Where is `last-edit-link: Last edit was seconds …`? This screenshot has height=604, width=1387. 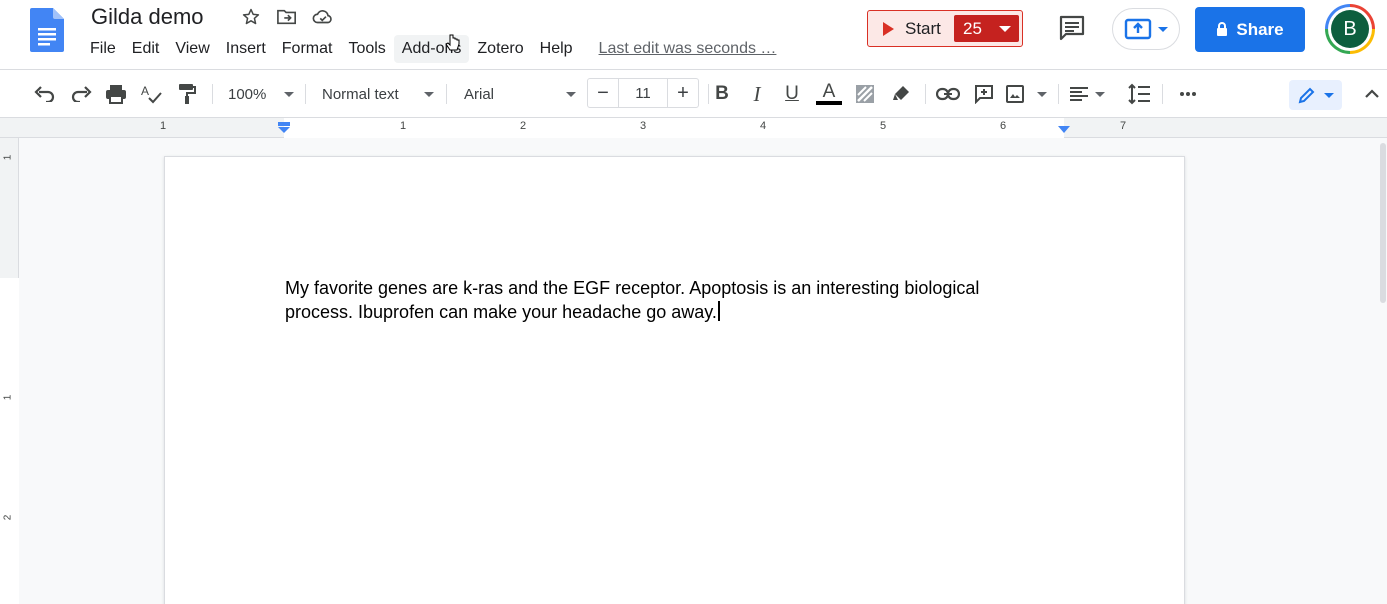 last-edit-link: Last edit was seconds … is located at coordinates (688, 49).